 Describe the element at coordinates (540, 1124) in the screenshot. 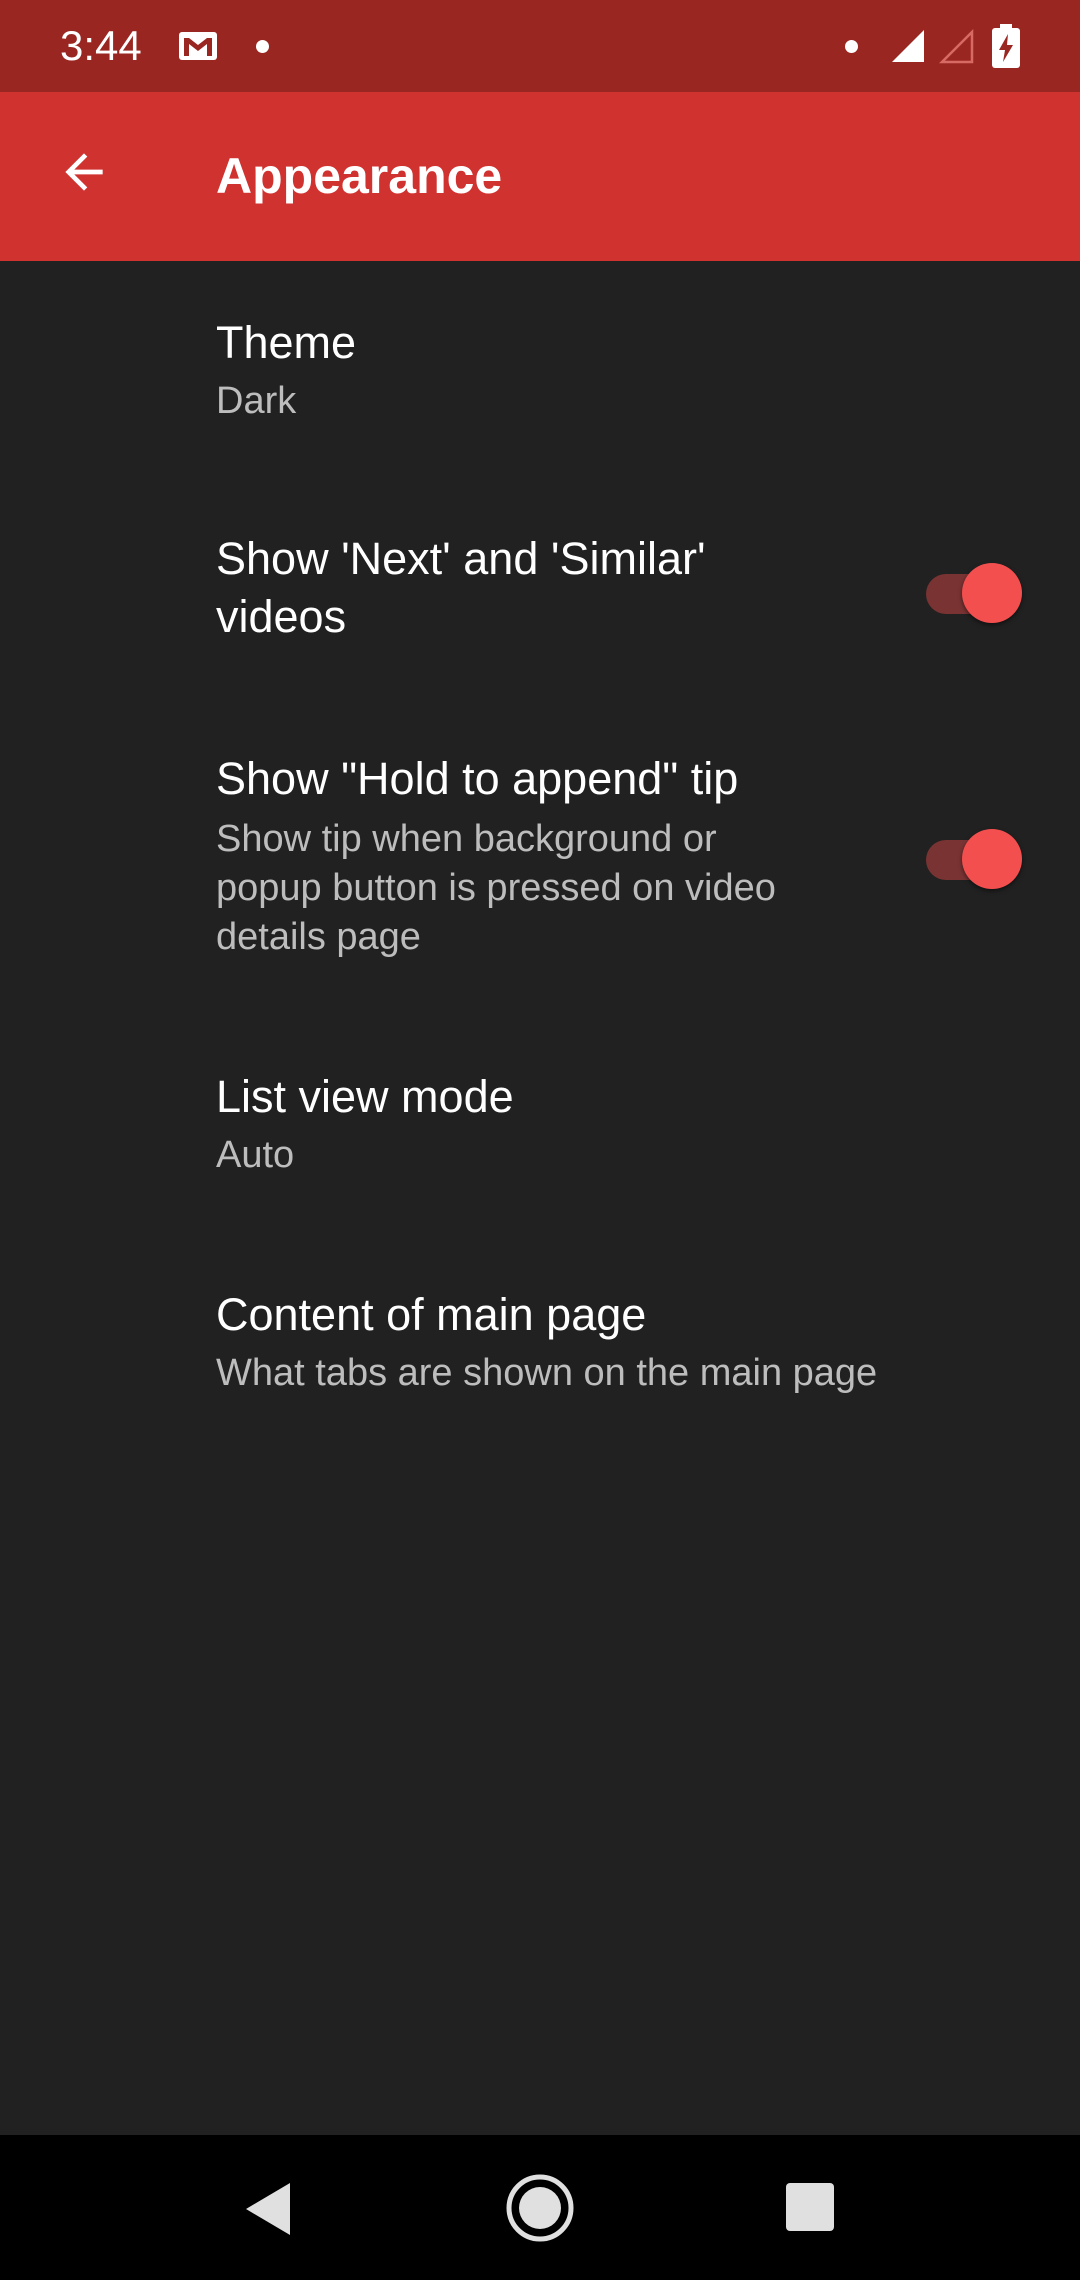

I see `pref-list-view-mode: List view mode Auto` at that location.